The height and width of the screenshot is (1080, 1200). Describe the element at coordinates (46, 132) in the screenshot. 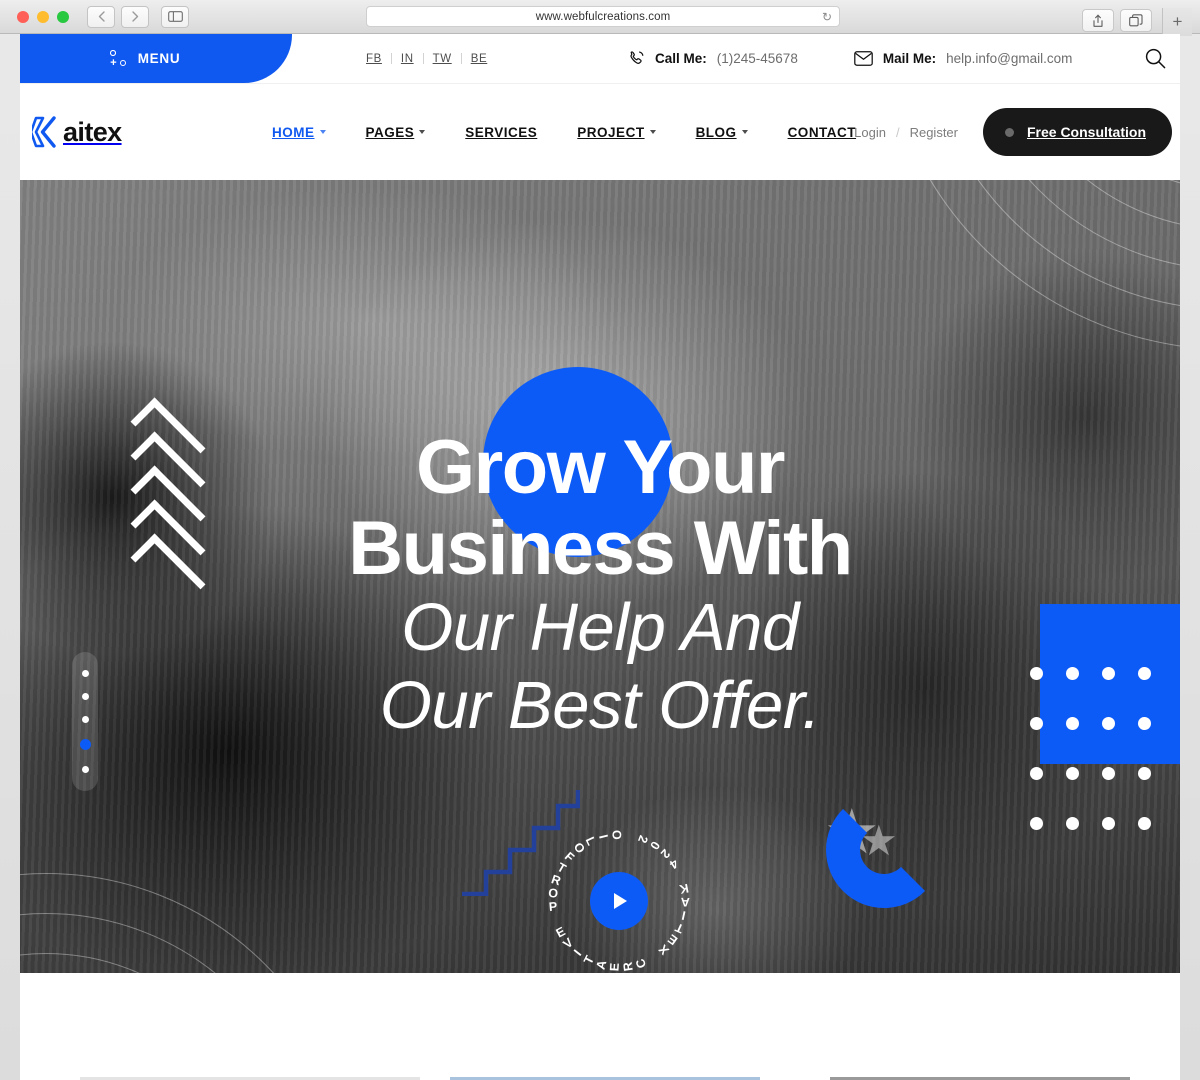

I see `logo-k-mark-icon` at that location.